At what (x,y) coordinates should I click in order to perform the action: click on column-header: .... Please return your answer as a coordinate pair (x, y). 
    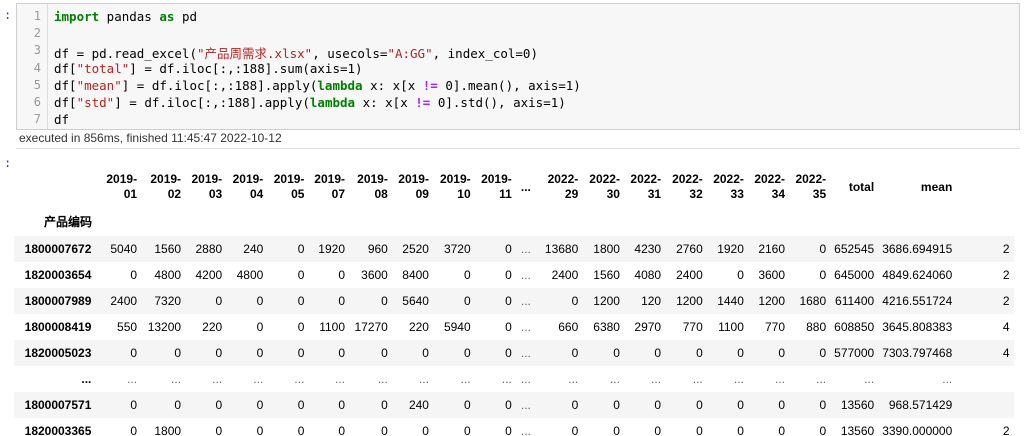
    Looking at the image, I should click on (525, 187).